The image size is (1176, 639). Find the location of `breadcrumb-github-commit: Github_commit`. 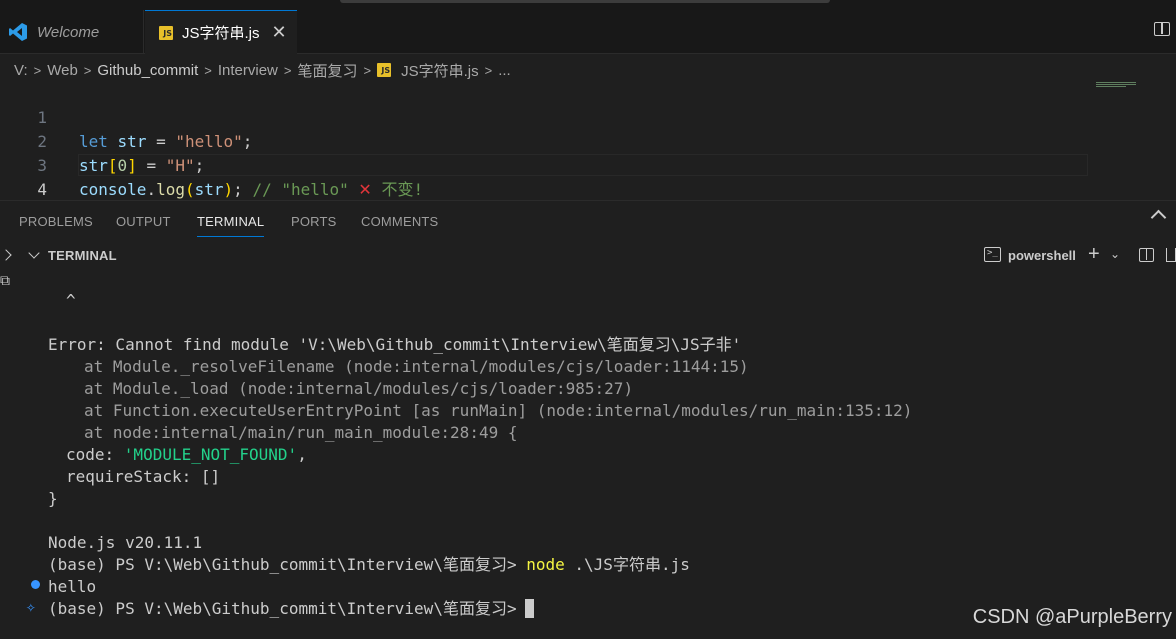

breadcrumb-github-commit: Github_commit is located at coordinates (147, 70).